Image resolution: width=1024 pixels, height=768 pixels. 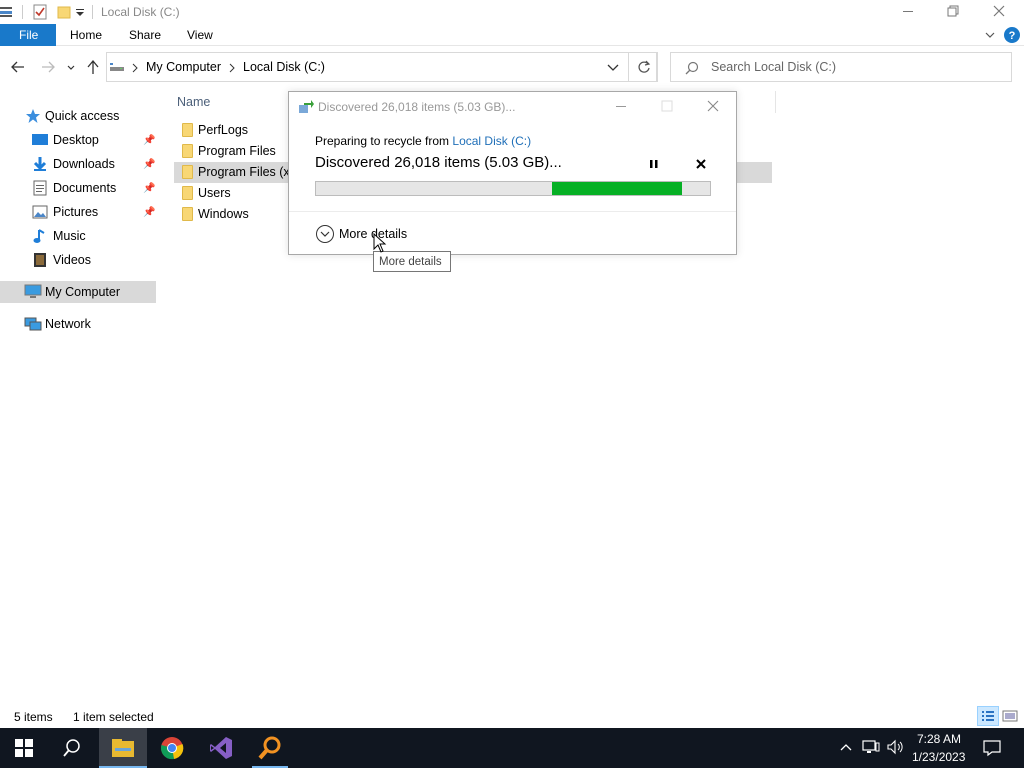 What do you see at coordinates (78, 116) in the screenshot?
I see `nav-quick-access: Quick access` at bounding box center [78, 116].